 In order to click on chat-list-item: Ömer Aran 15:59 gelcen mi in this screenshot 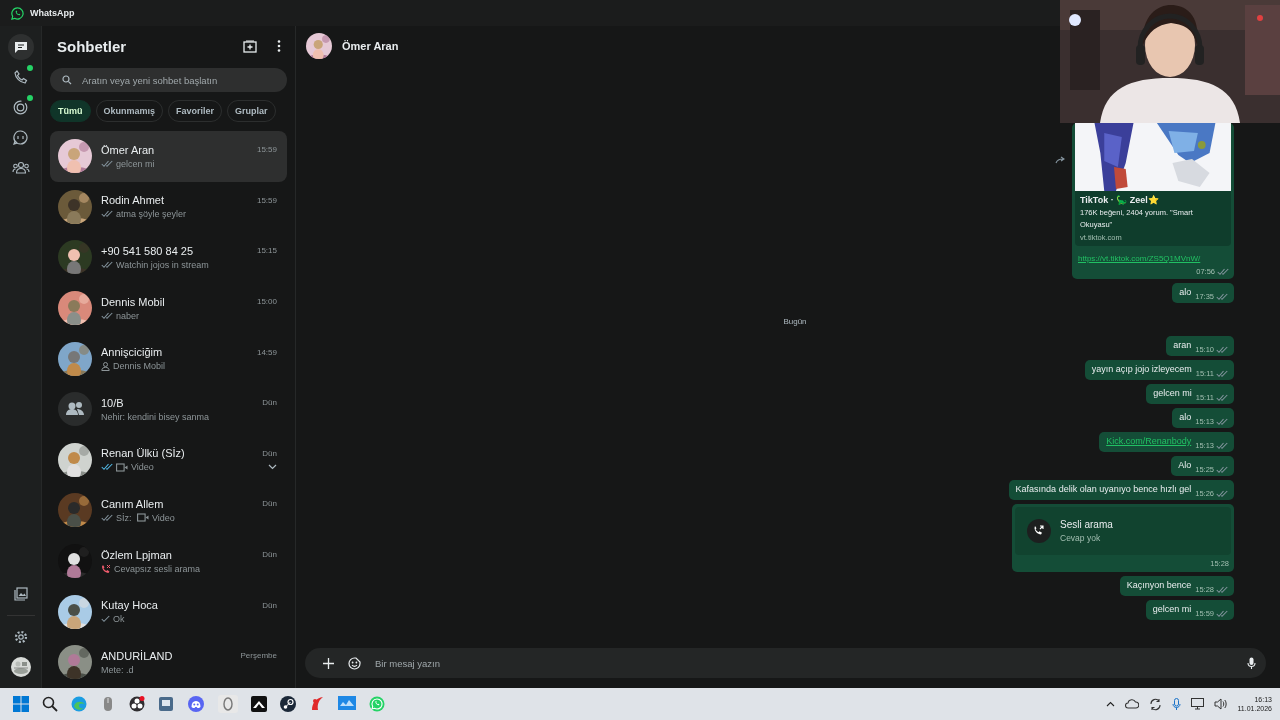, I will do `click(168, 156)`.